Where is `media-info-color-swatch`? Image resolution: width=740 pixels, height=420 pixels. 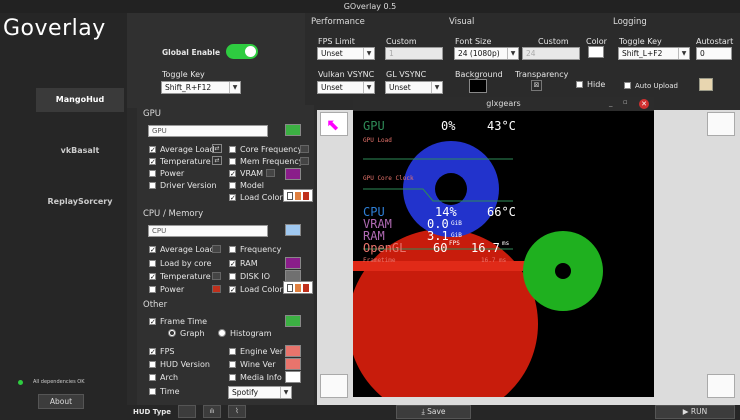
media-info-color-swatch is located at coordinates (293, 377).